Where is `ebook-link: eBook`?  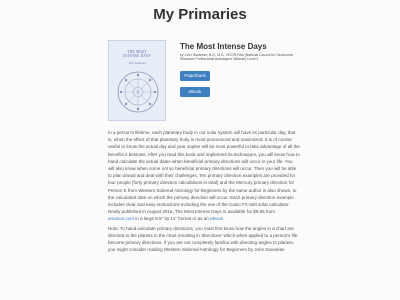 ebook-link: eBook is located at coordinates (216, 218).